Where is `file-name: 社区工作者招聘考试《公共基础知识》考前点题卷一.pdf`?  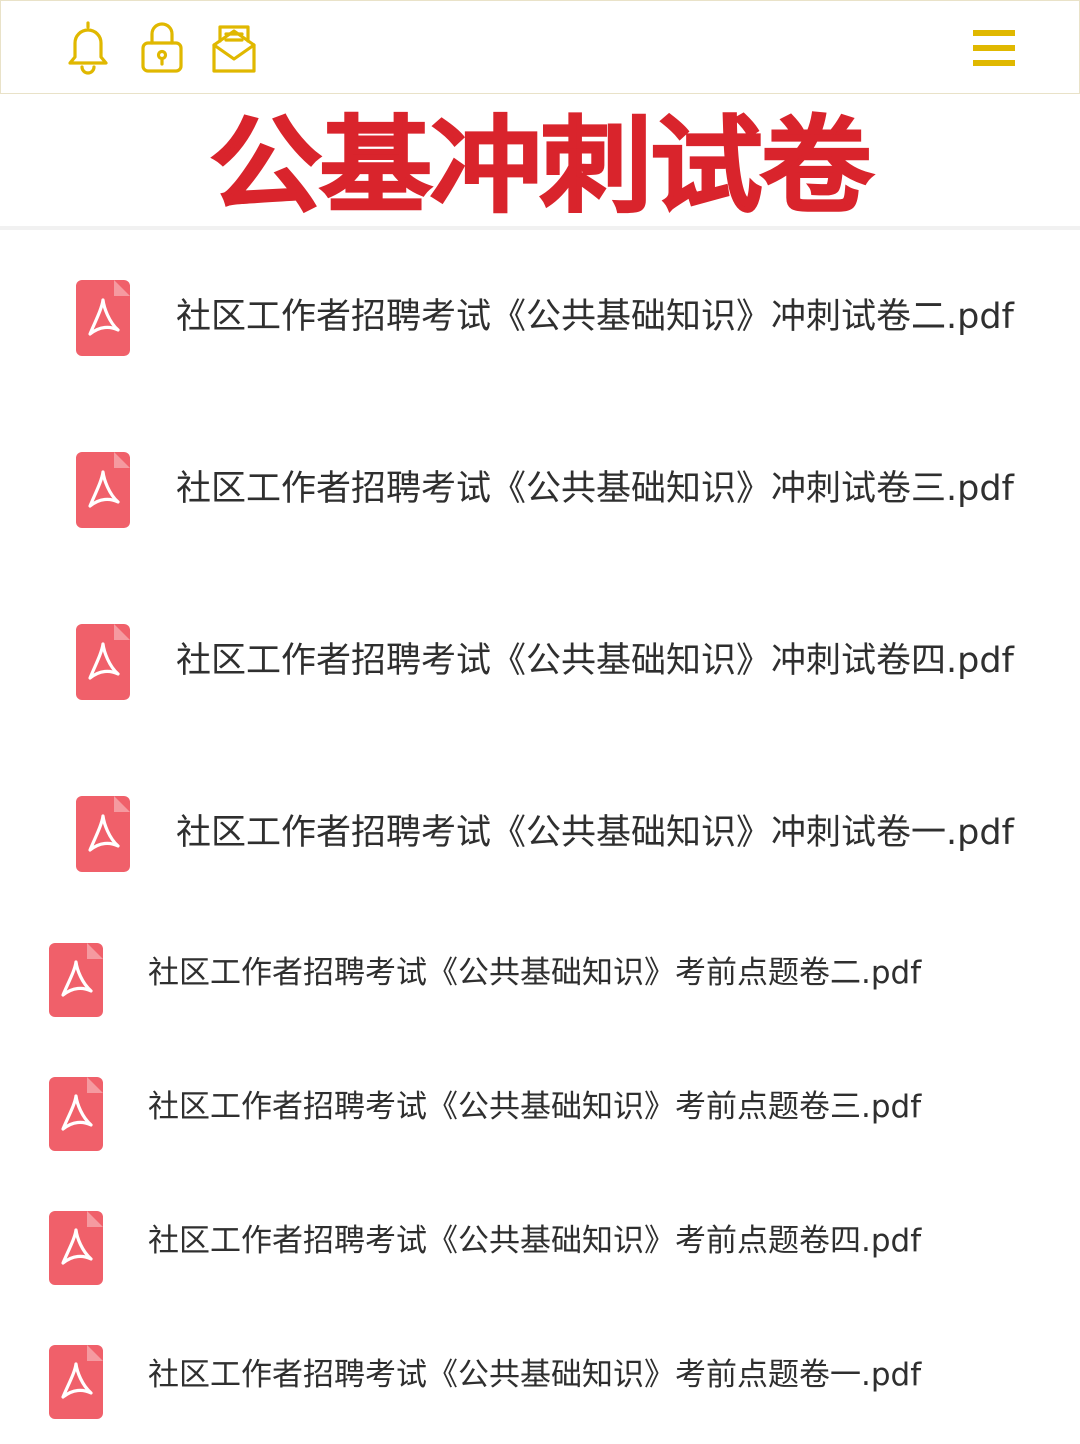
file-name: 社区工作者招聘考试《公共基础知识》考前点题卷一.pdf is located at coordinates (535, 1375).